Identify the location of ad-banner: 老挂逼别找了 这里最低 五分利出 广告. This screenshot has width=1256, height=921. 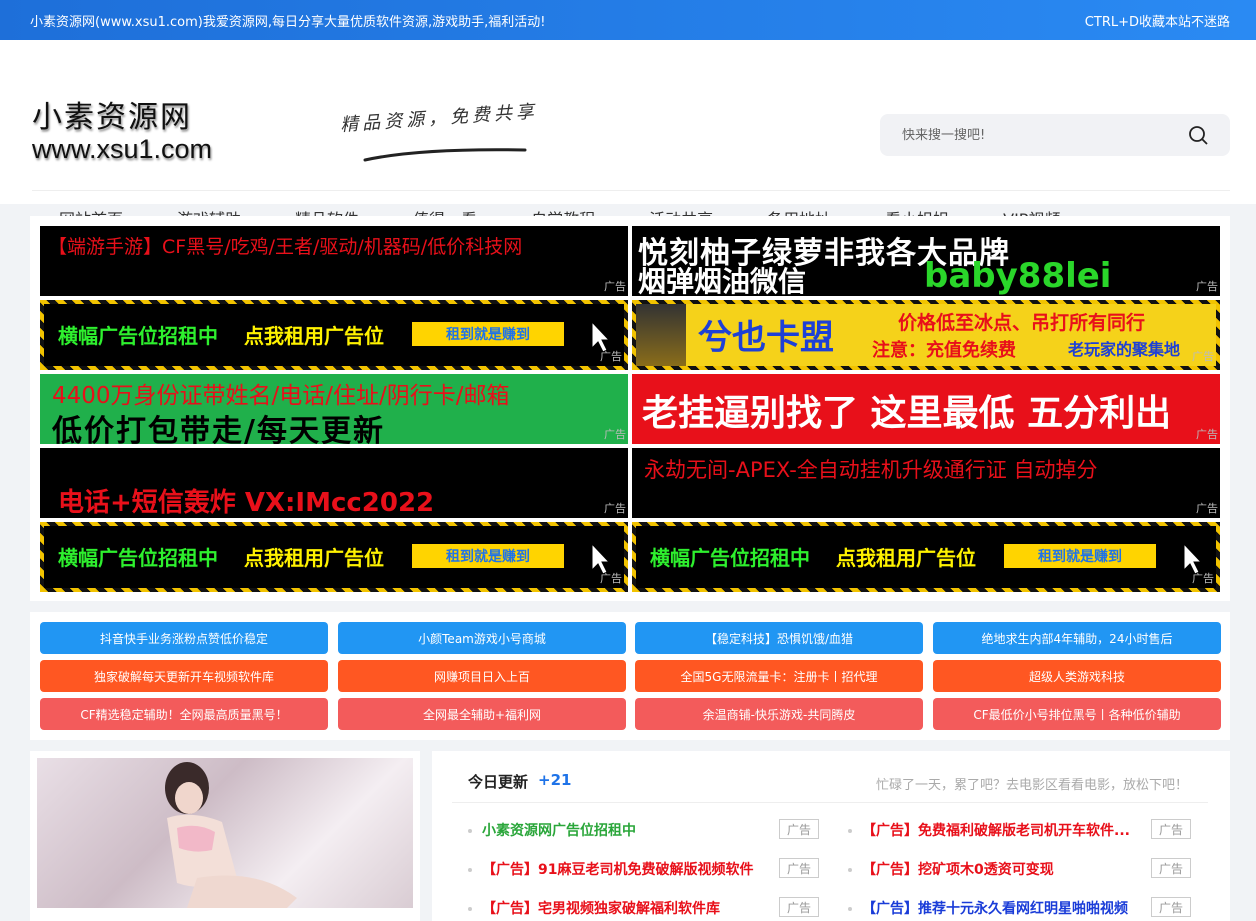
(926, 409).